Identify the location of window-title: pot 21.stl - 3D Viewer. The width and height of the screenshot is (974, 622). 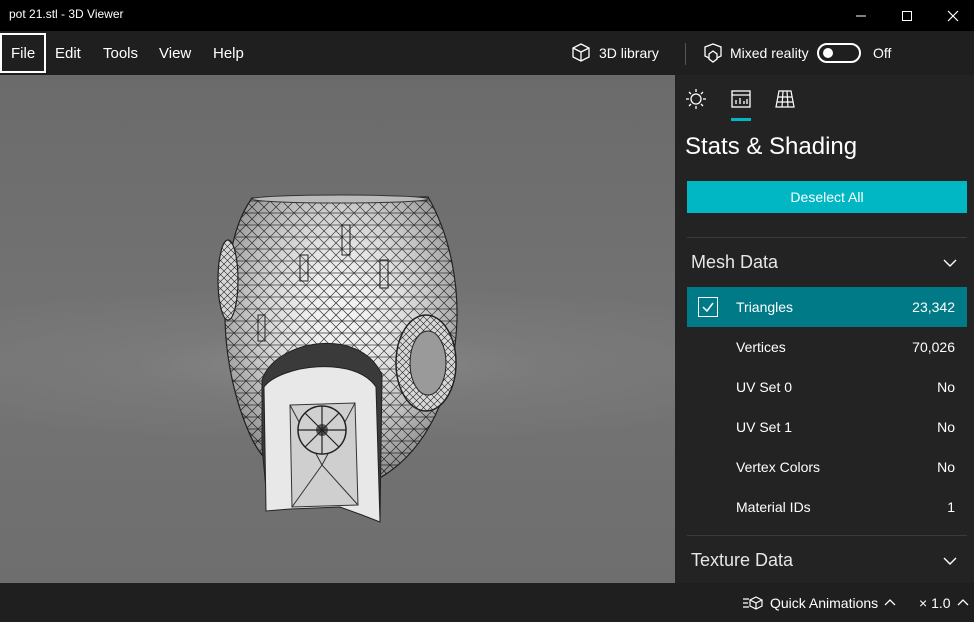
(66, 14).